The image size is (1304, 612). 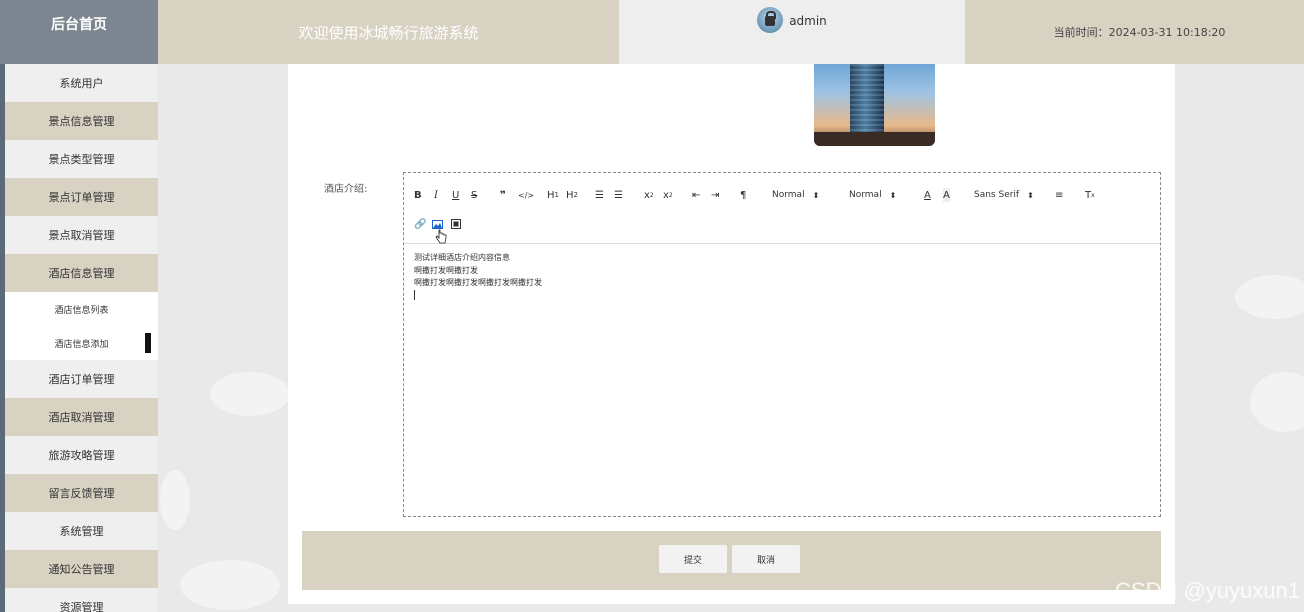 I want to click on ordered-list-icon: ☰, so click(x=599, y=195).